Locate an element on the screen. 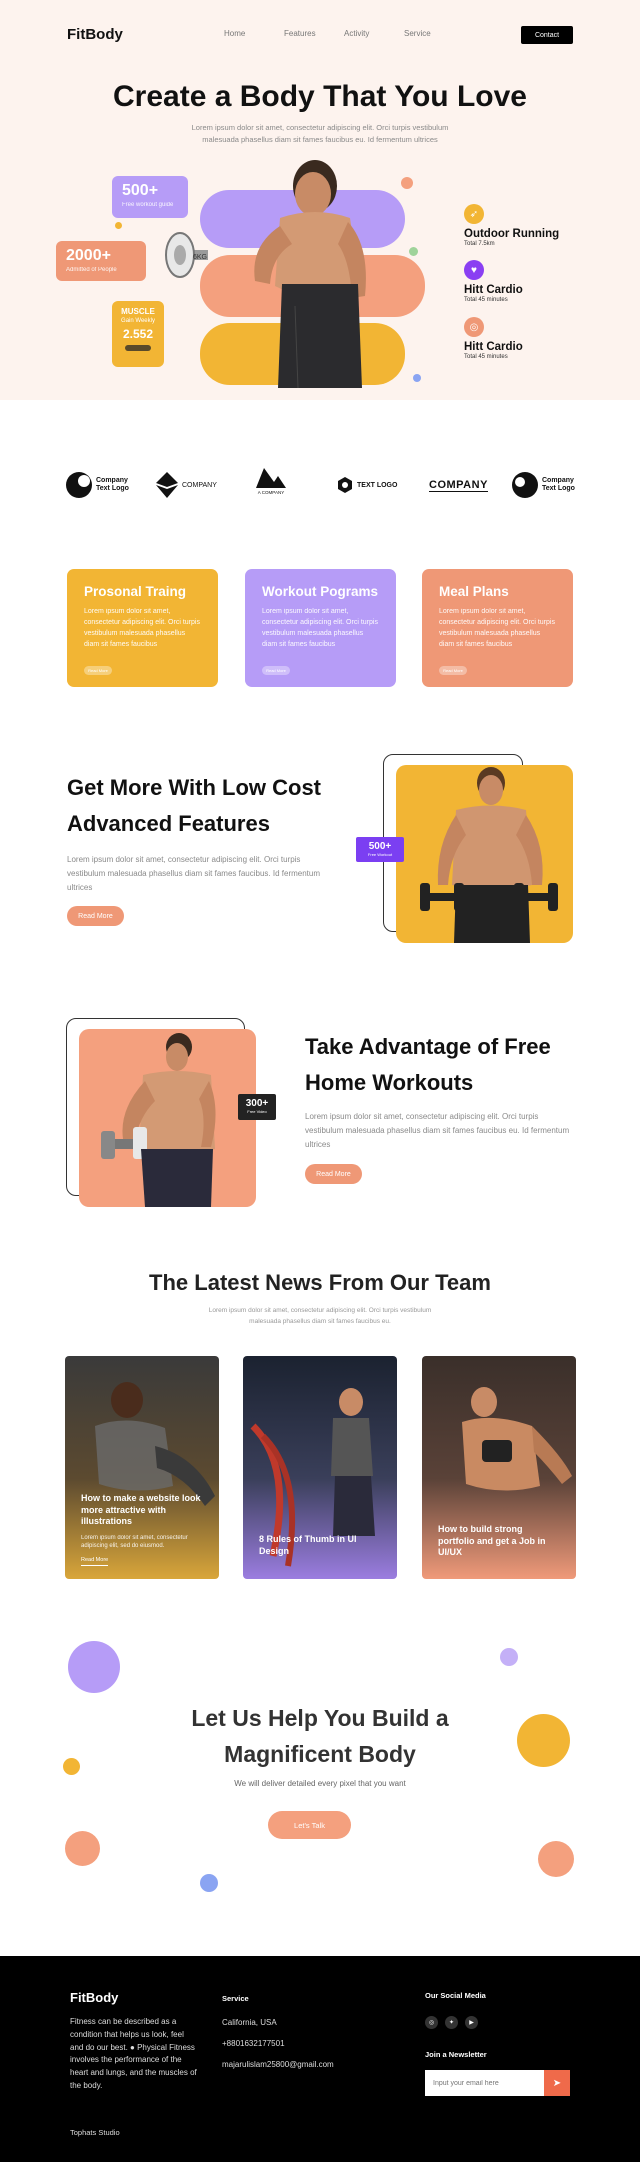 The image size is (640, 2162). feature2-badge: 300+ Free Video is located at coordinates (257, 1107).